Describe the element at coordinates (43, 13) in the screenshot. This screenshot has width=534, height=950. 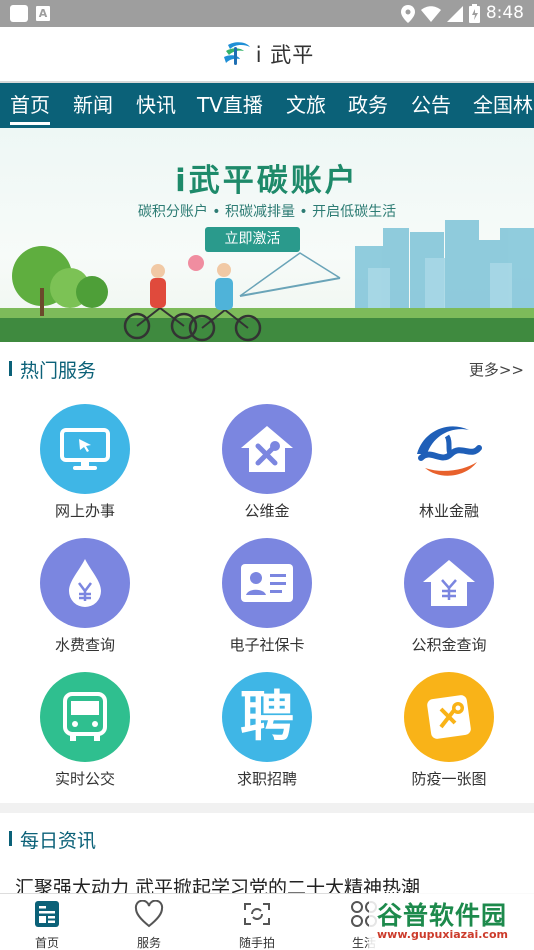
I see `notification-a-icon: A` at that location.